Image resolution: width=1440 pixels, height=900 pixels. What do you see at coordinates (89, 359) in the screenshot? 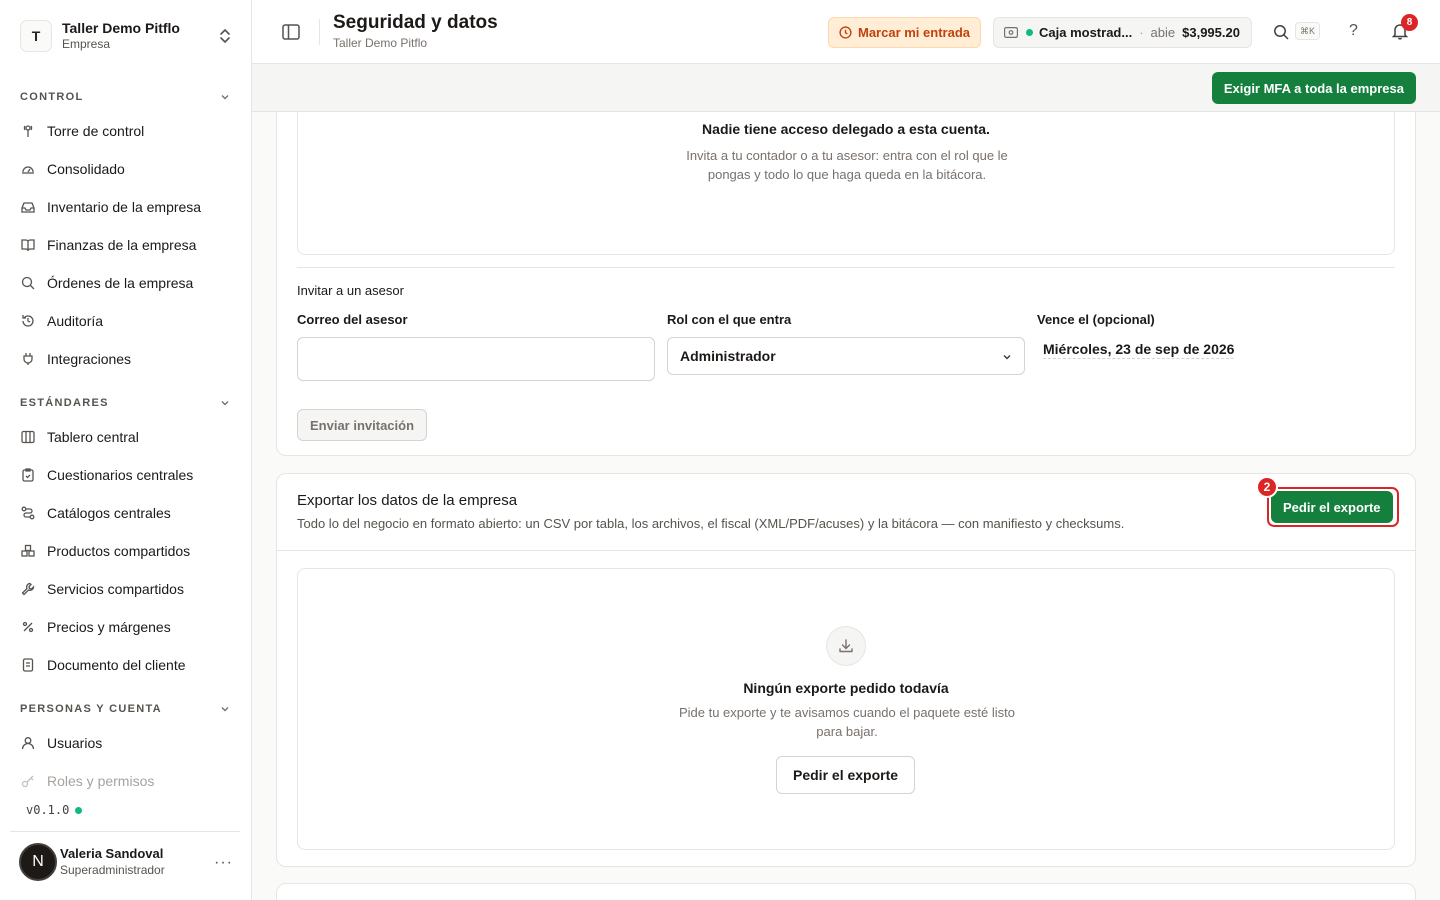
I see `sidebar-item-label: Integraciones` at bounding box center [89, 359].